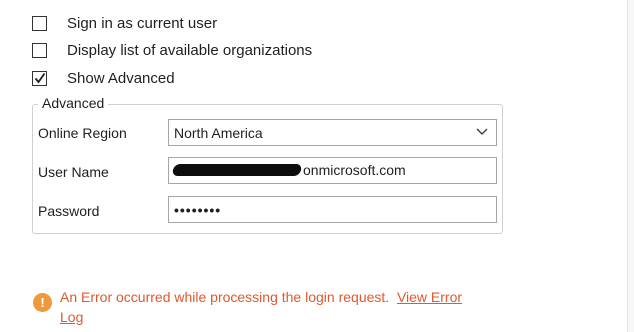  I want to click on show-advanced-checkbox, so click(39, 78).